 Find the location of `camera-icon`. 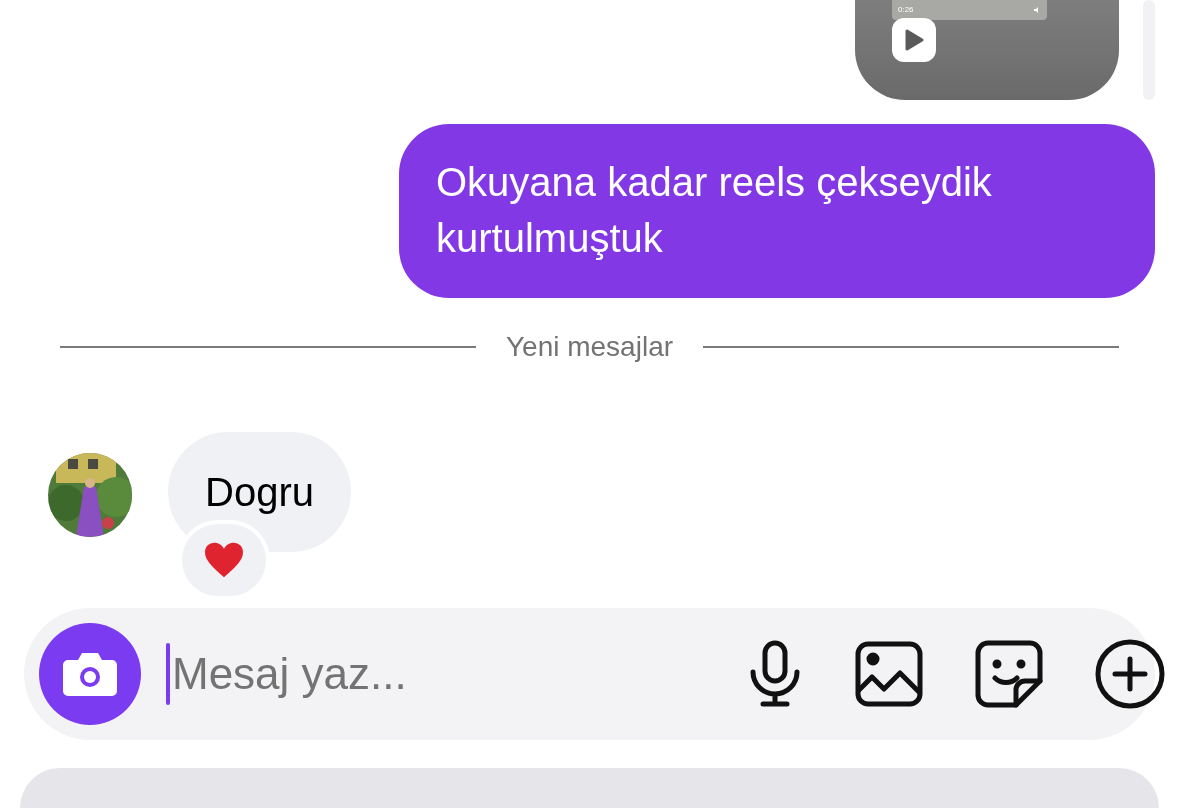

camera-icon is located at coordinates (90, 674).